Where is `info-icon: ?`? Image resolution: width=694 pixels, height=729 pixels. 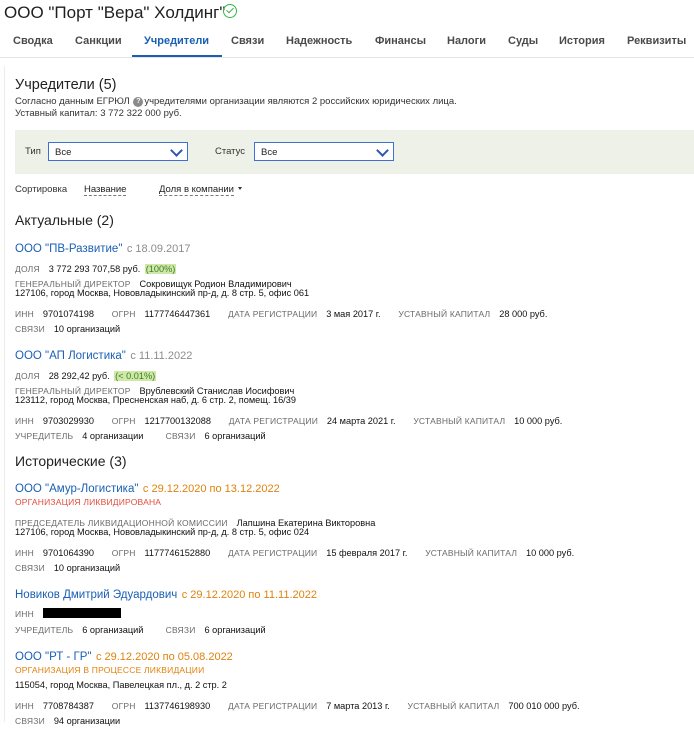
info-icon: ? is located at coordinates (138, 102).